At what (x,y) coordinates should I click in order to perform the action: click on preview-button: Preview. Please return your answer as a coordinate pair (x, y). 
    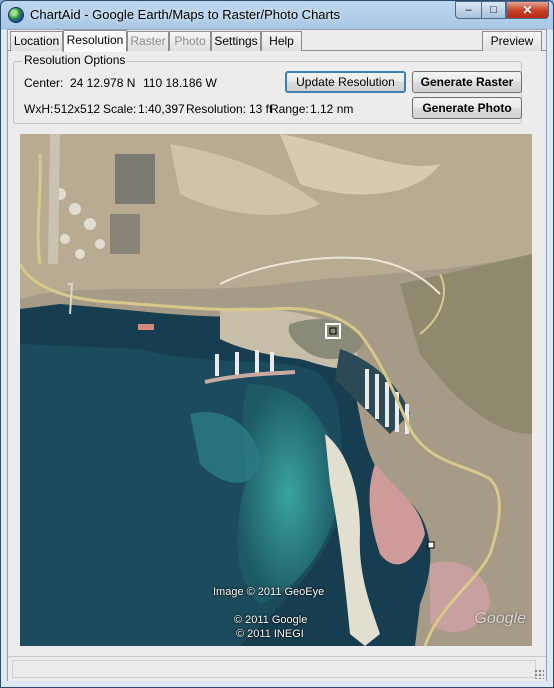
    Looking at the image, I should click on (512, 41).